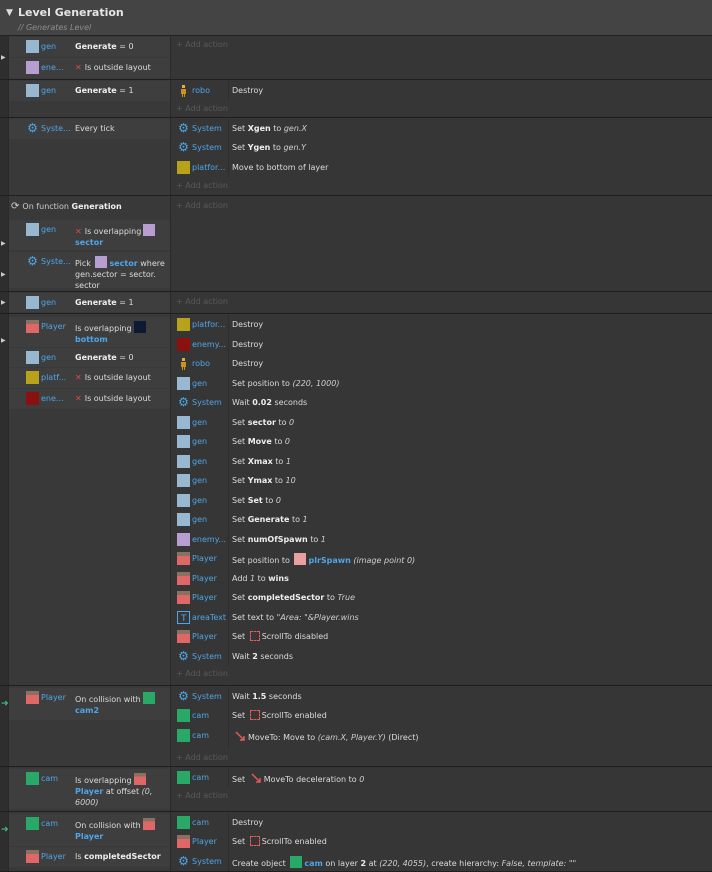 This screenshot has height=872, width=712. Describe the element at coordinates (441, 402) in the screenshot. I see `action-row: ⚙ System Wait 0.02 seconds` at that location.